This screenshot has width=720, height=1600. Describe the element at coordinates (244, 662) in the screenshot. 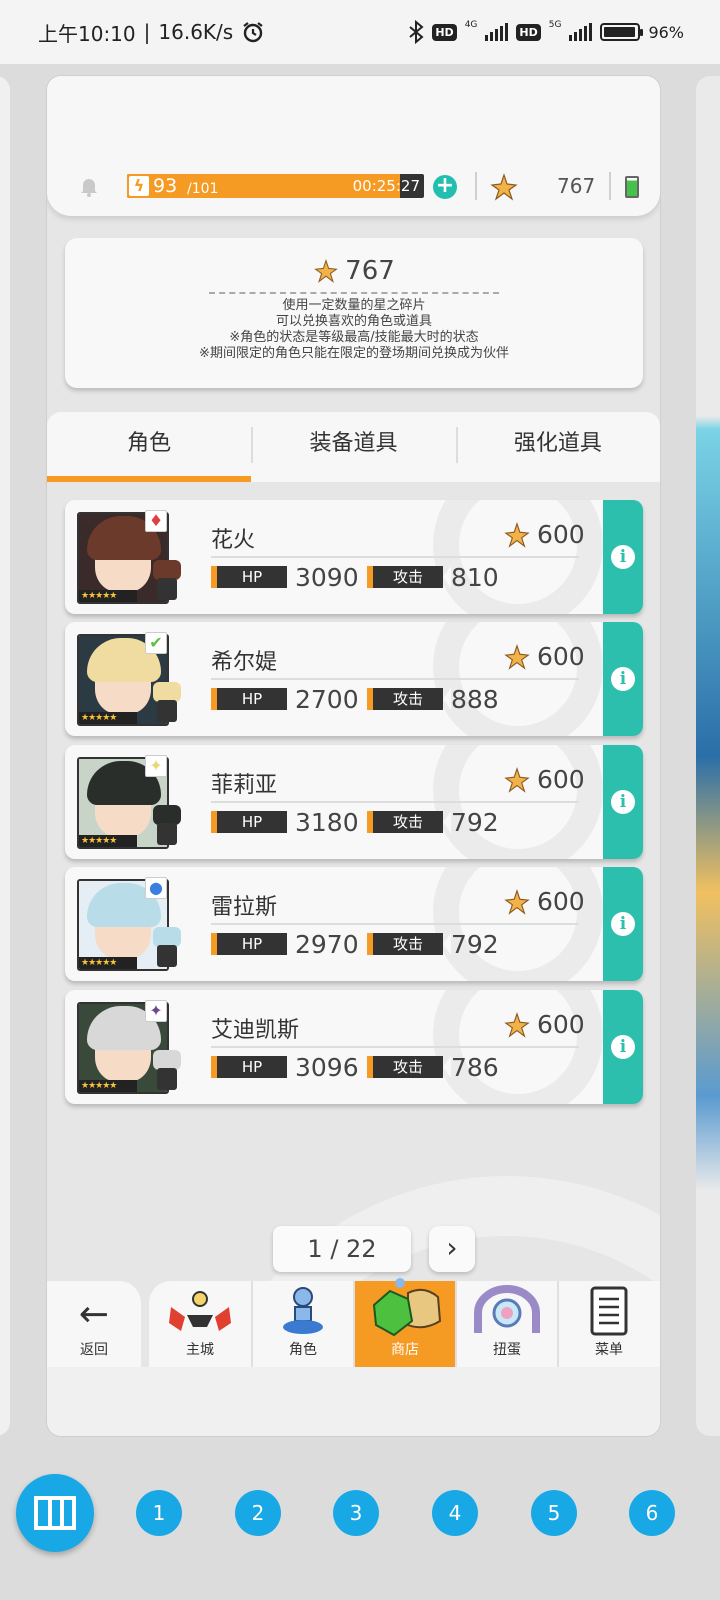

I see `character-name: 希尔媞` at that location.